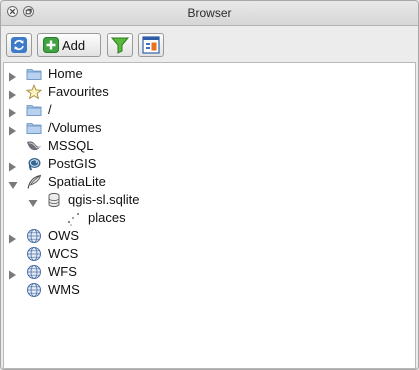  What do you see at coordinates (65, 73) in the screenshot?
I see `tree-item-label: Home` at bounding box center [65, 73].